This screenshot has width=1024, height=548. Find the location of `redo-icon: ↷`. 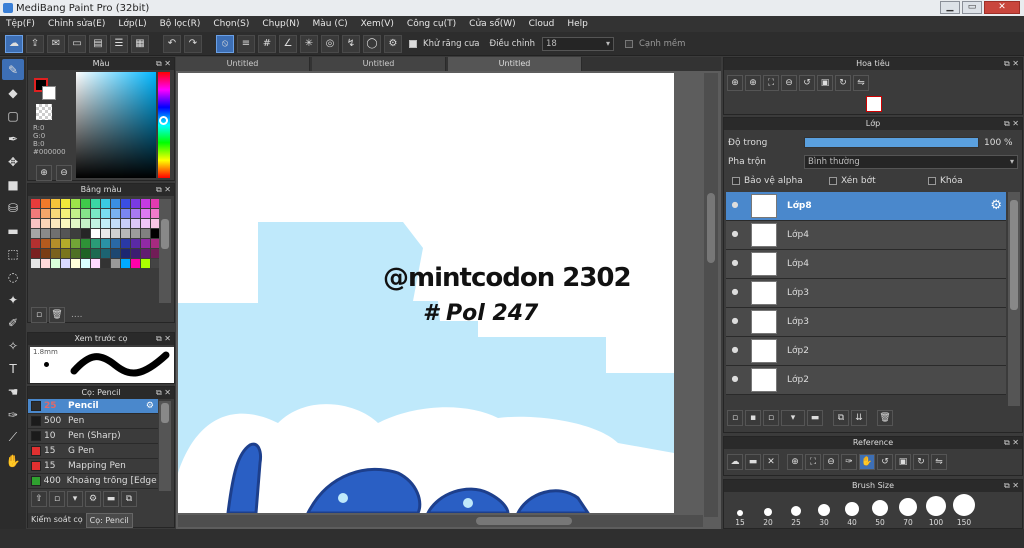

redo-icon: ↷ is located at coordinates (193, 43).